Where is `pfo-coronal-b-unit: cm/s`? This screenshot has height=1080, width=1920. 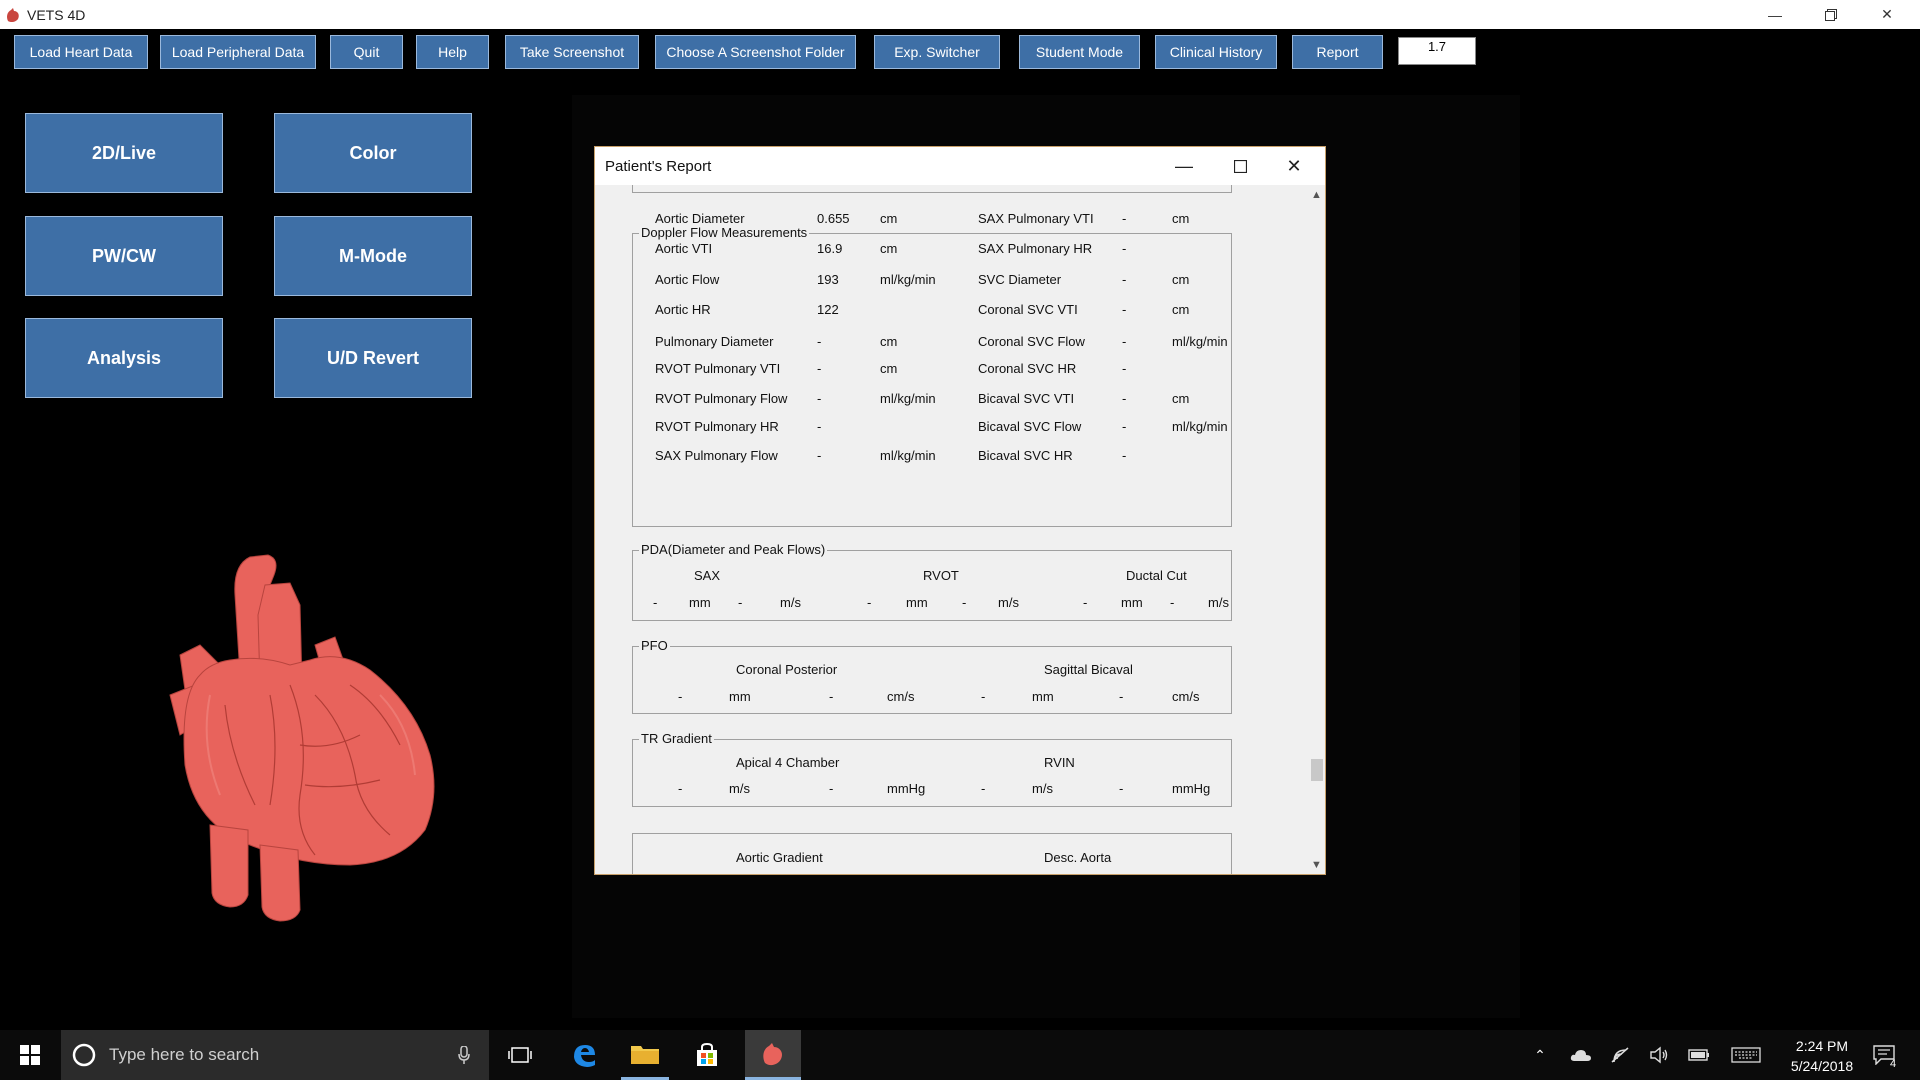 pfo-coronal-b-unit: cm/s is located at coordinates (901, 696).